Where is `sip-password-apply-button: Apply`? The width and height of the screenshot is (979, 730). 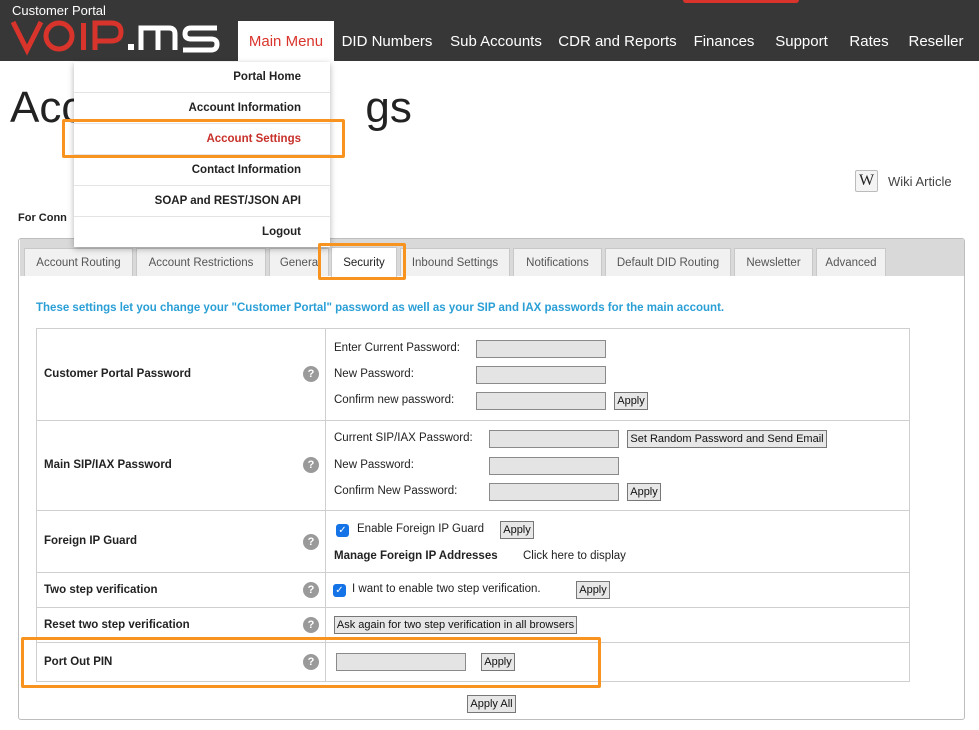 sip-password-apply-button: Apply is located at coordinates (644, 492).